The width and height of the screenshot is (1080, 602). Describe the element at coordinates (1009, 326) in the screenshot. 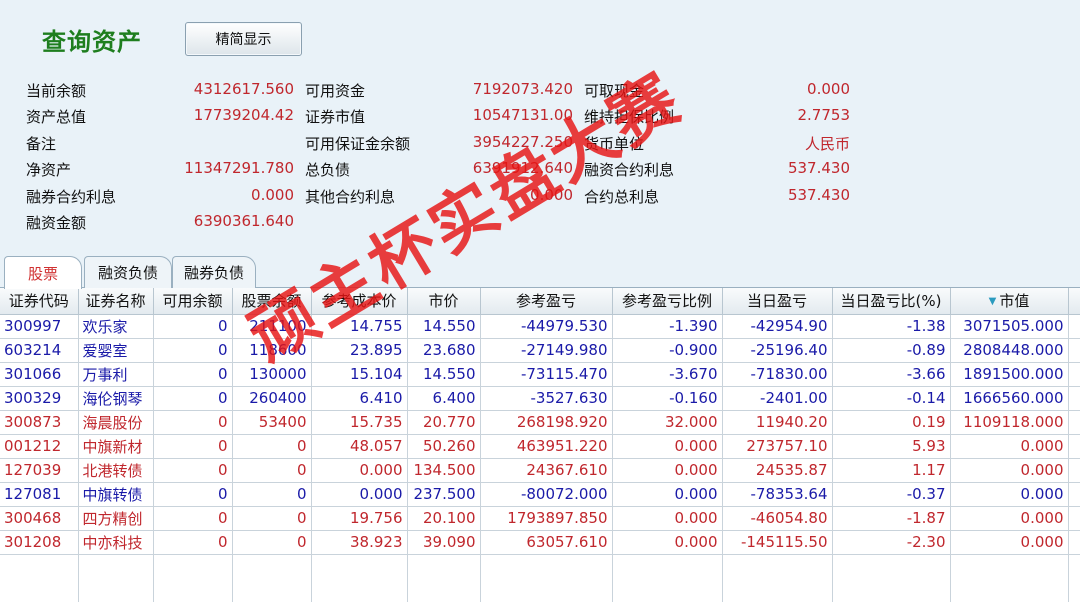

I see `table-cell: 3071505.000` at that location.